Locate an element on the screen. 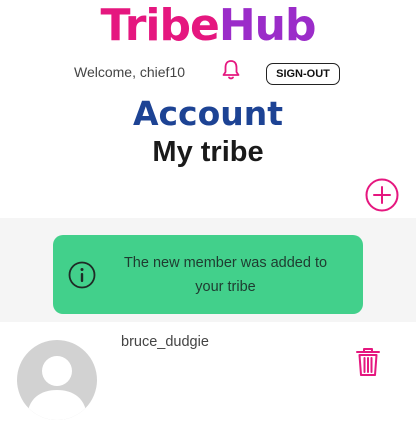 The width and height of the screenshot is (416, 440). signout-button: SIGN-OUT is located at coordinates (303, 74).